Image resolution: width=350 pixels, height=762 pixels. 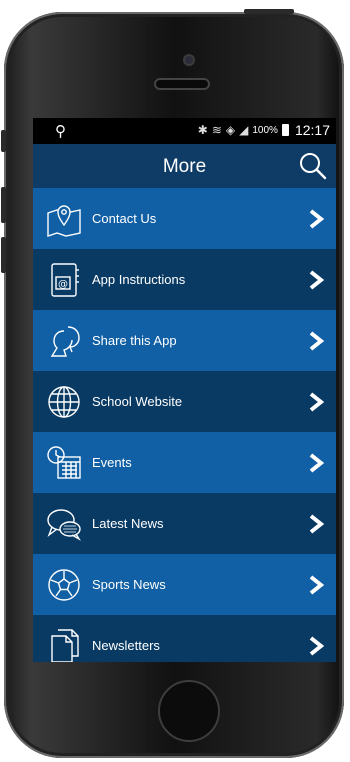 What do you see at coordinates (126, 645) in the screenshot?
I see `menu-item-label: Newsletters` at bounding box center [126, 645].